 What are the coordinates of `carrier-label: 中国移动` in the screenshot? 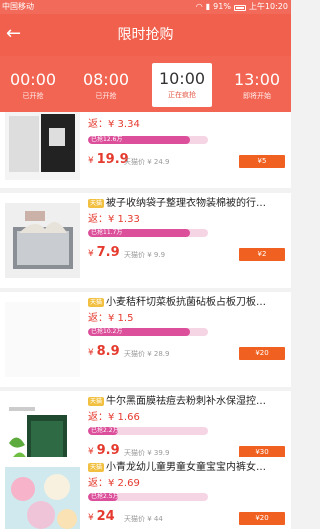 It's located at (18, 6).